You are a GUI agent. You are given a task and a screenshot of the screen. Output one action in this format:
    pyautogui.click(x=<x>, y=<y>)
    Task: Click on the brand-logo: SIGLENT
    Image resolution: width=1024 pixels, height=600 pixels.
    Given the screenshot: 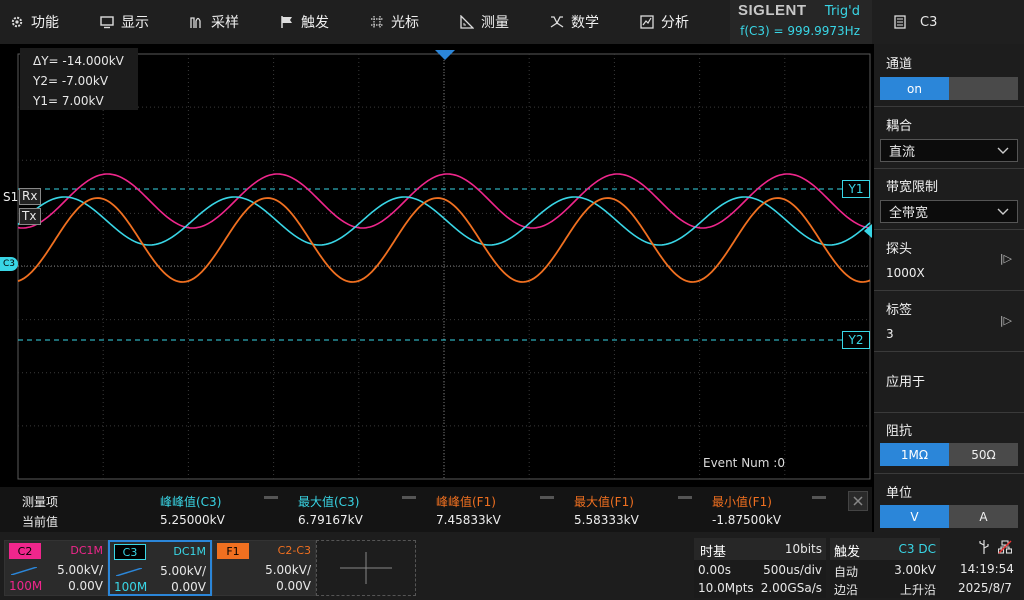 What is the action you would take?
    pyautogui.click(x=772, y=10)
    